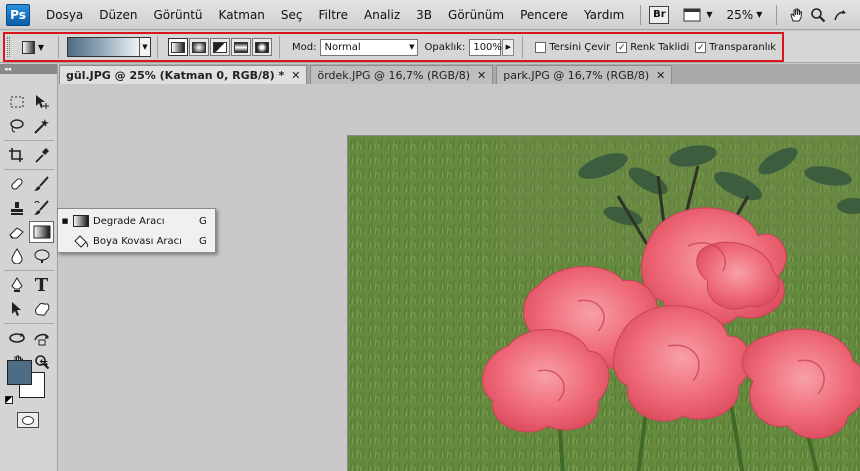 Image resolution: width=860 pixels, height=471 pixels. Describe the element at coordinates (641, 14) in the screenshot. I see `menubar-divider` at that location.